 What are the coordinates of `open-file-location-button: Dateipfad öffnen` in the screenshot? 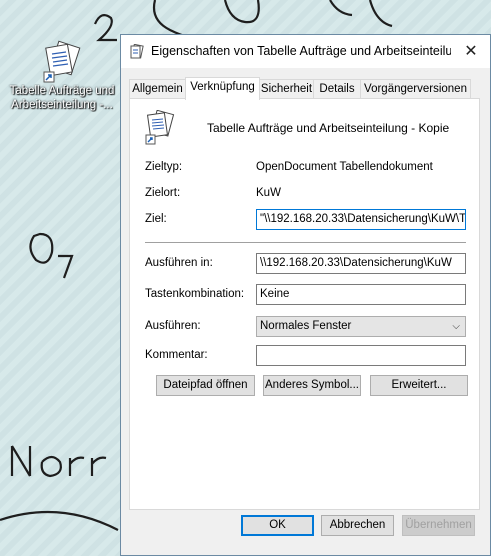 It's located at (205, 385).